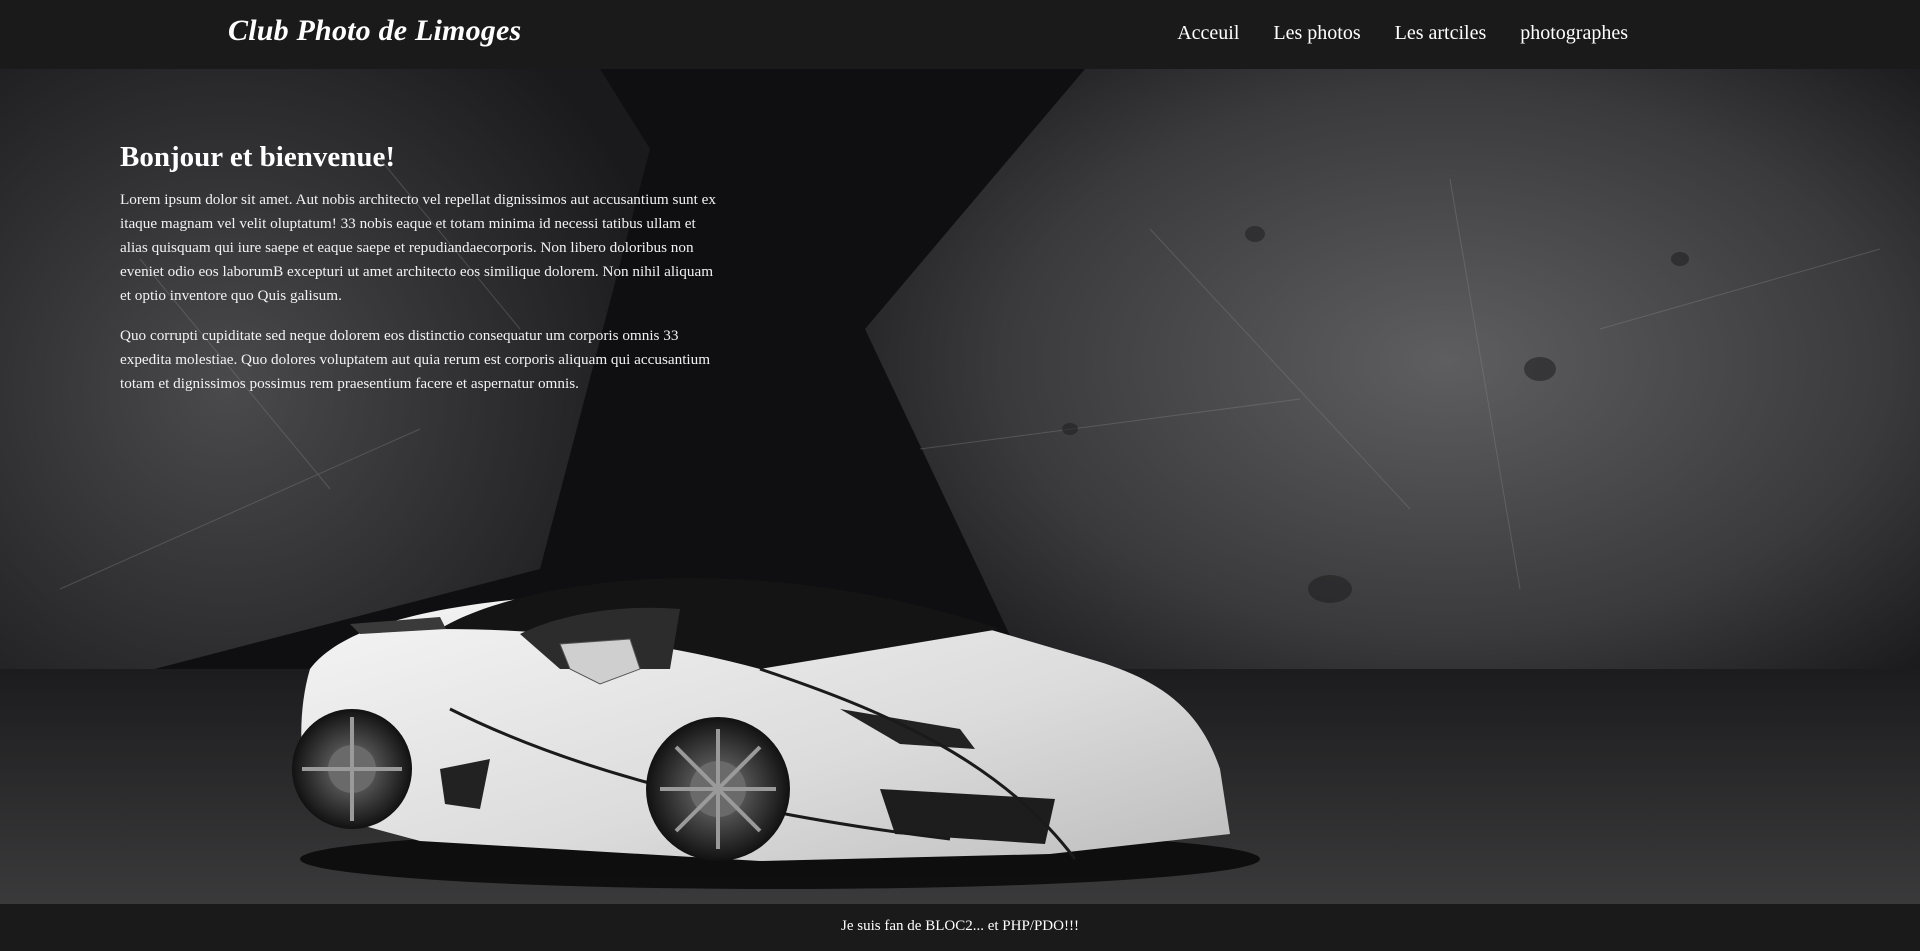 The width and height of the screenshot is (1920, 951). Describe the element at coordinates (1441, 33) in the screenshot. I see `nav-item-articles: Les artciles` at that location.